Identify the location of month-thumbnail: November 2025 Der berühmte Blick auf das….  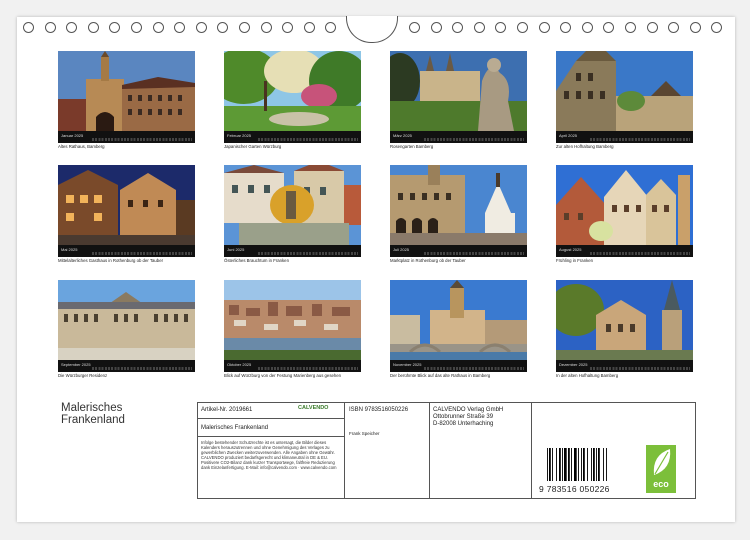
(458, 329).